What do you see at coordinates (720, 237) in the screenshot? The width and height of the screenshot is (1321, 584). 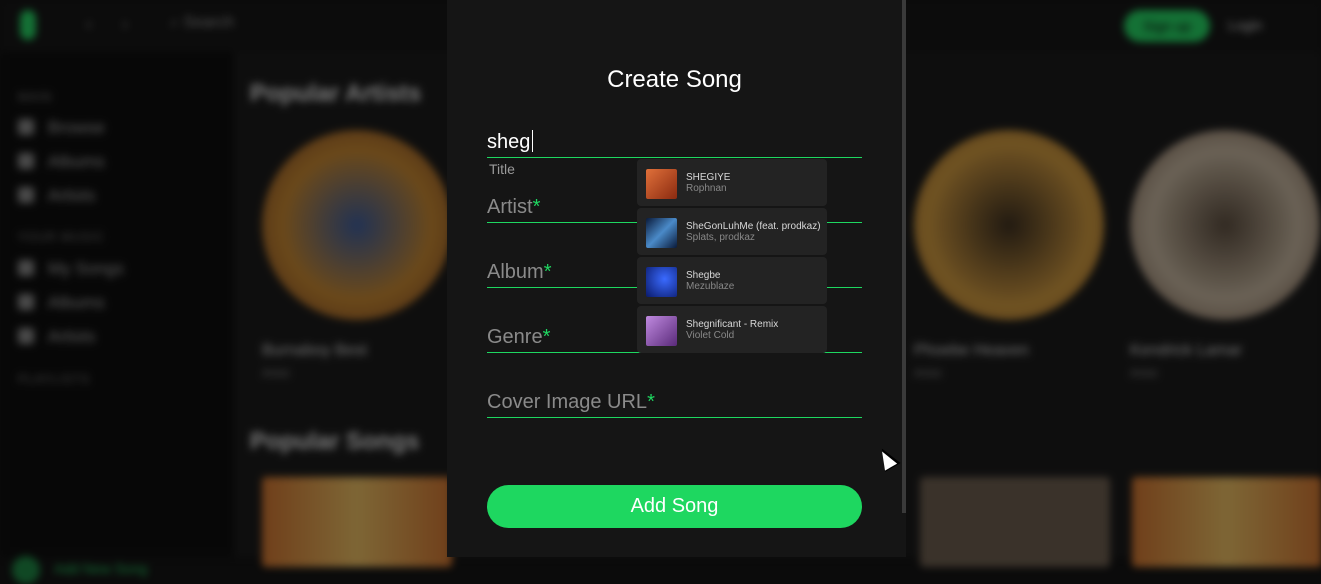 I see `suggestion-artist: Splats, prodkaz` at bounding box center [720, 237].